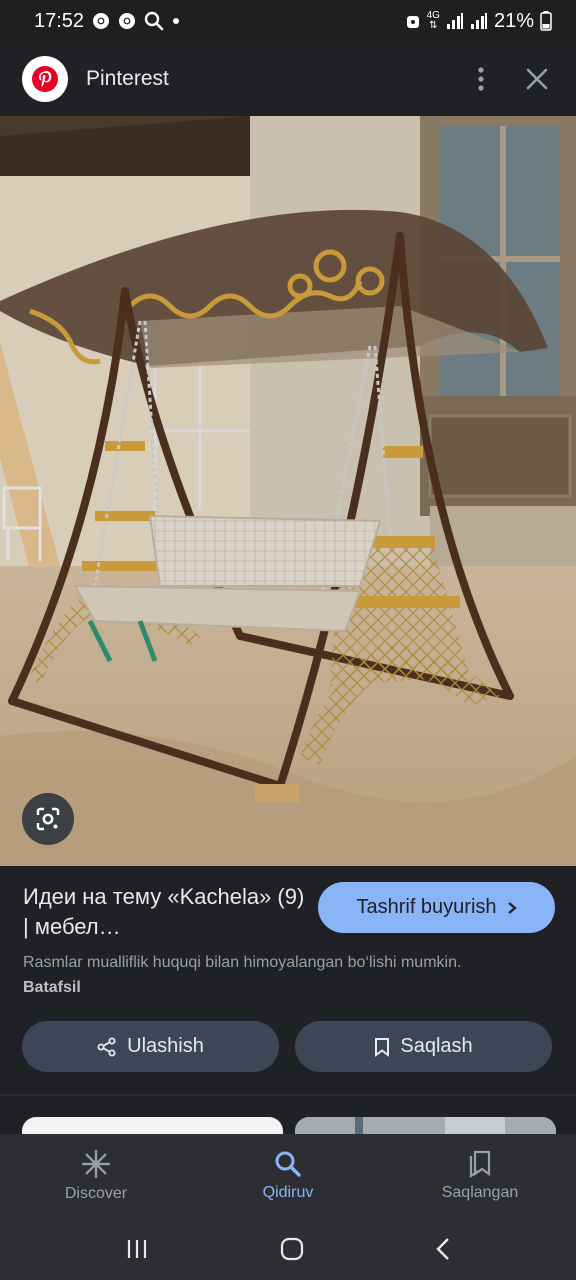 This screenshot has height=1280, width=576. Describe the element at coordinates (382, 1047) in the screenshot. I see `bookmark-icon` at that location.